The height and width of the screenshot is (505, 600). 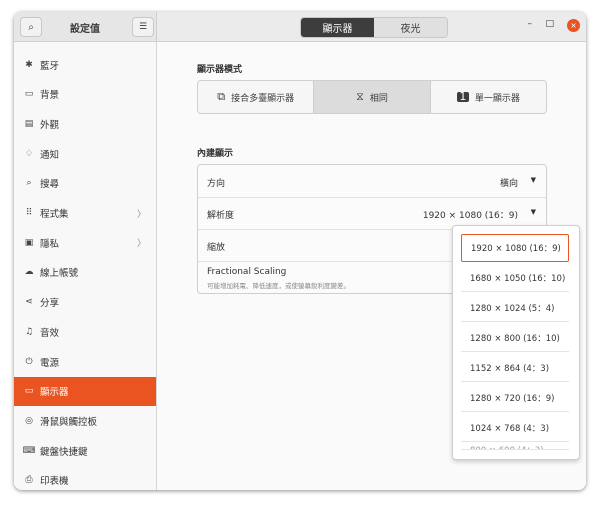 What do you see at coordinates (515, 398) in the screenshot?
I see `resolution-option: 1280 × 720 (16：9)` at bounding box center [515, 398].